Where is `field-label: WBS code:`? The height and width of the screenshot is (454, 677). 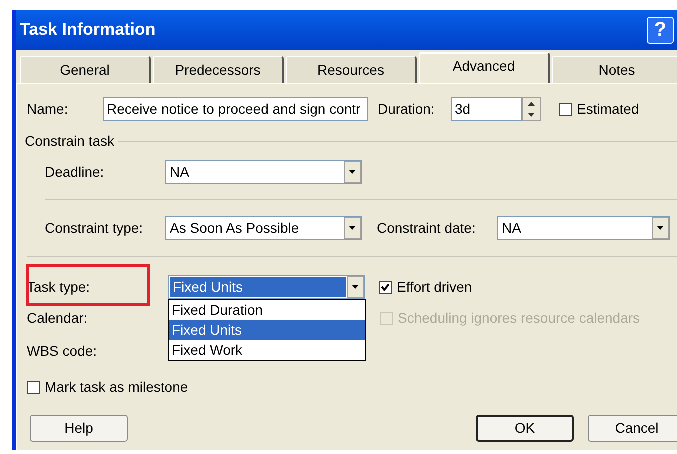
field-label: WBS code: is located at coordinates (62, 351).